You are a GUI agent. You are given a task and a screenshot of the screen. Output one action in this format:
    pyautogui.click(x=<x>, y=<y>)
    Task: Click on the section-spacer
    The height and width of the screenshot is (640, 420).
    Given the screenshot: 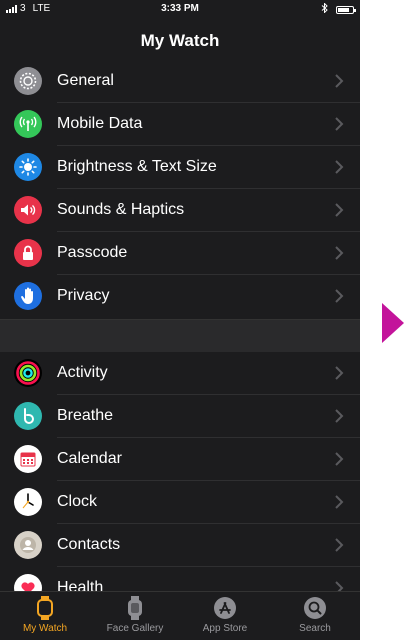 What is the action you would take?
    pyautogui.click(x=180, y=336)
    